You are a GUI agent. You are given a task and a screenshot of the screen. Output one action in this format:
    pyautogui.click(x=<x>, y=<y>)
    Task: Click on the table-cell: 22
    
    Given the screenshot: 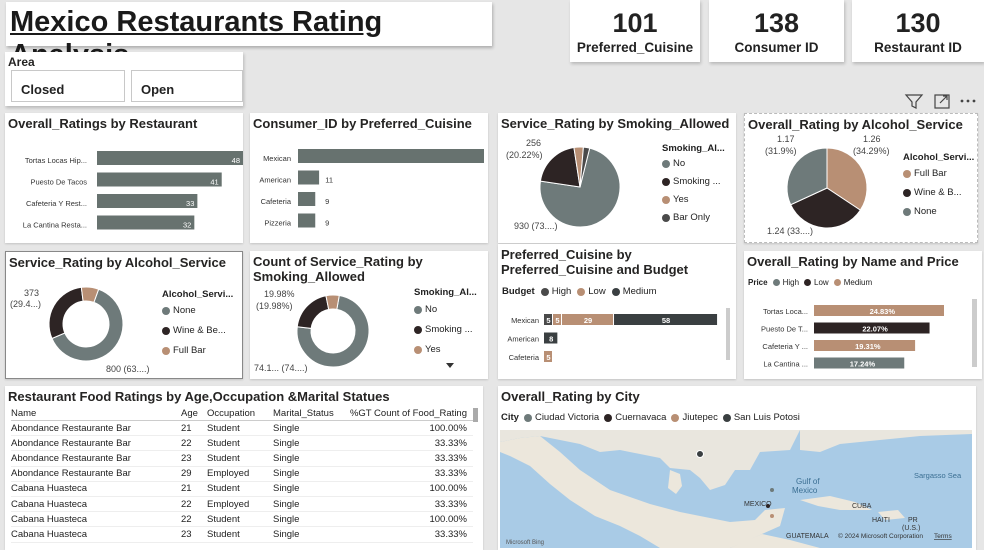 What is the action you would take?
    pyautogui.click(x=186, y=504)
    